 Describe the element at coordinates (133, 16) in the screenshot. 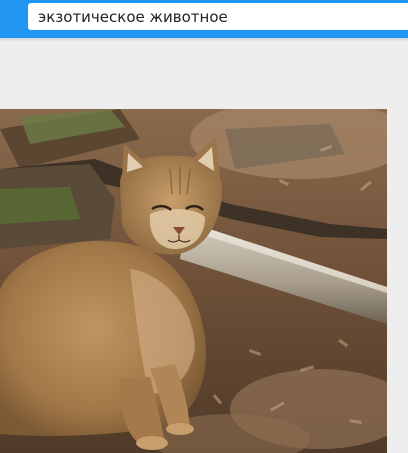

I see `search-query-text: экзотическое животное` at that location.